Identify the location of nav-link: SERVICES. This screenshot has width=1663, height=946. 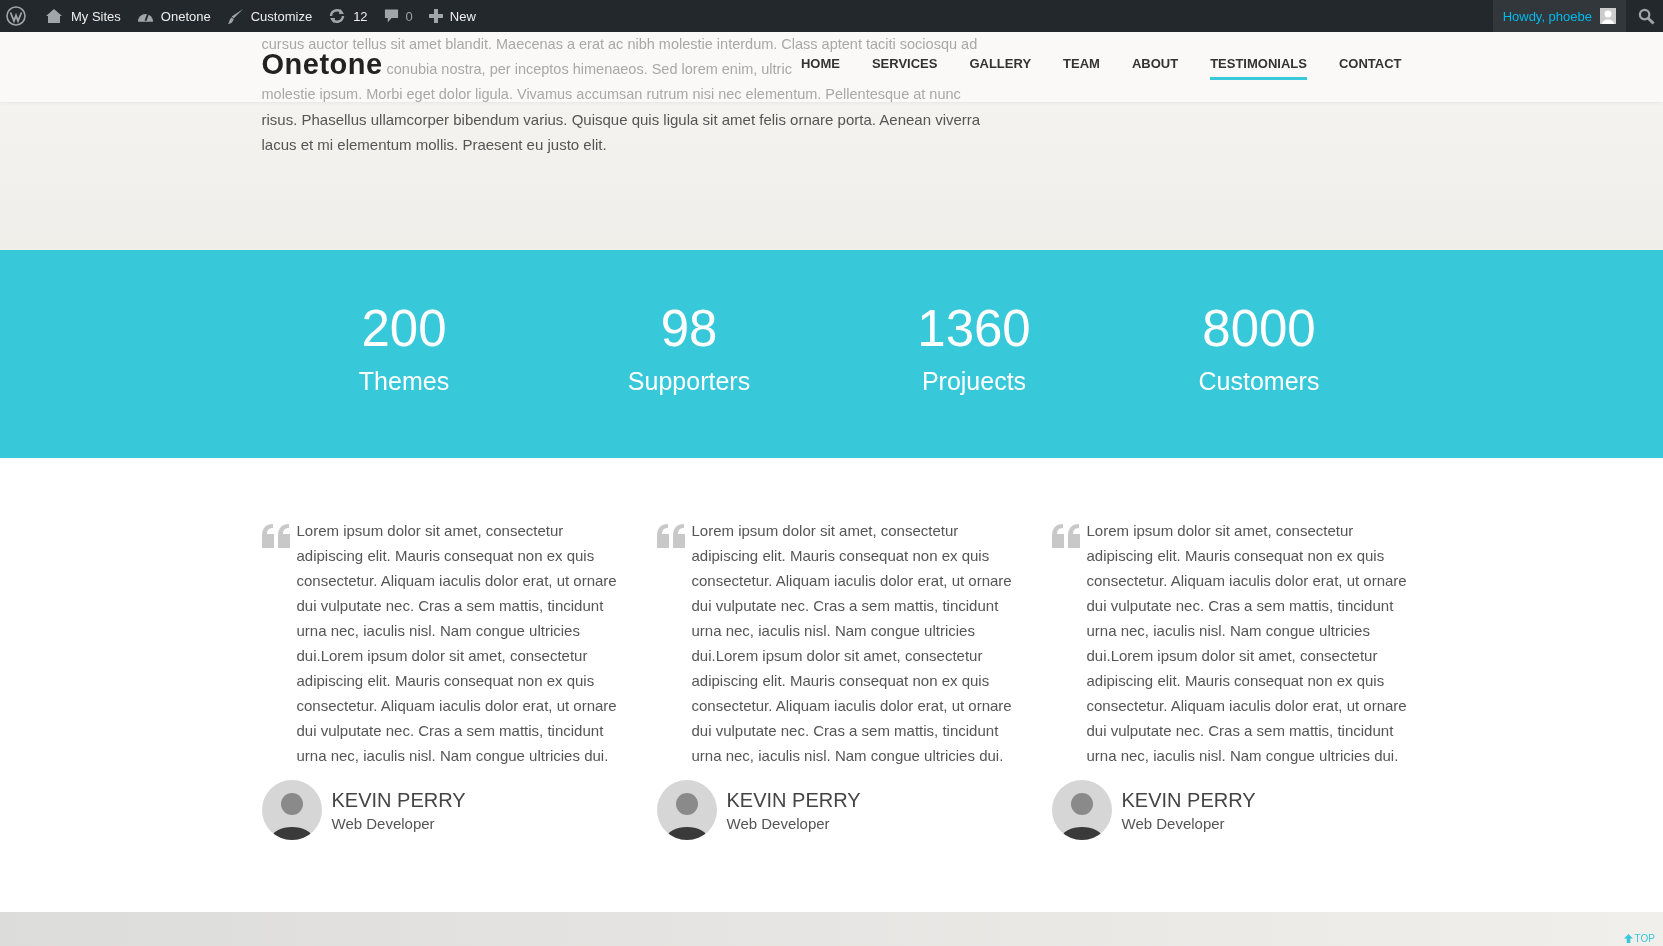
(904, 64).